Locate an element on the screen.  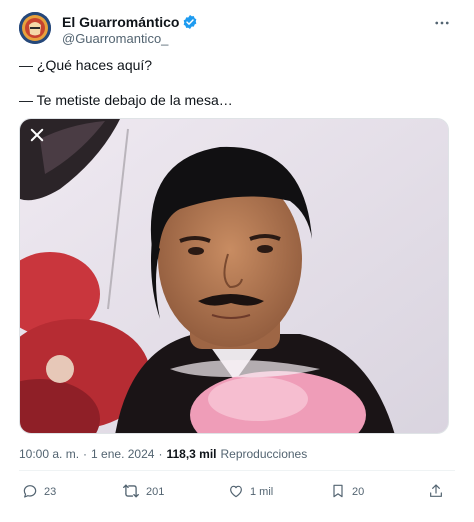
heart-icon is located at coordinates (236, 492).